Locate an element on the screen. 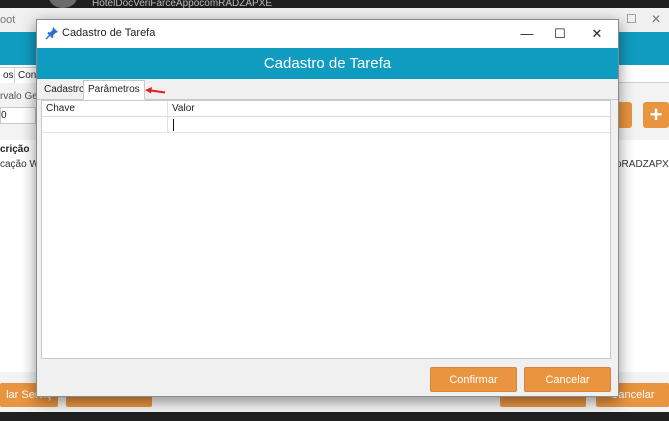 Image resolution: width=669 pixels, height=421 pixels. cancel-button: Cancelar is located at coordinates (567, 379).